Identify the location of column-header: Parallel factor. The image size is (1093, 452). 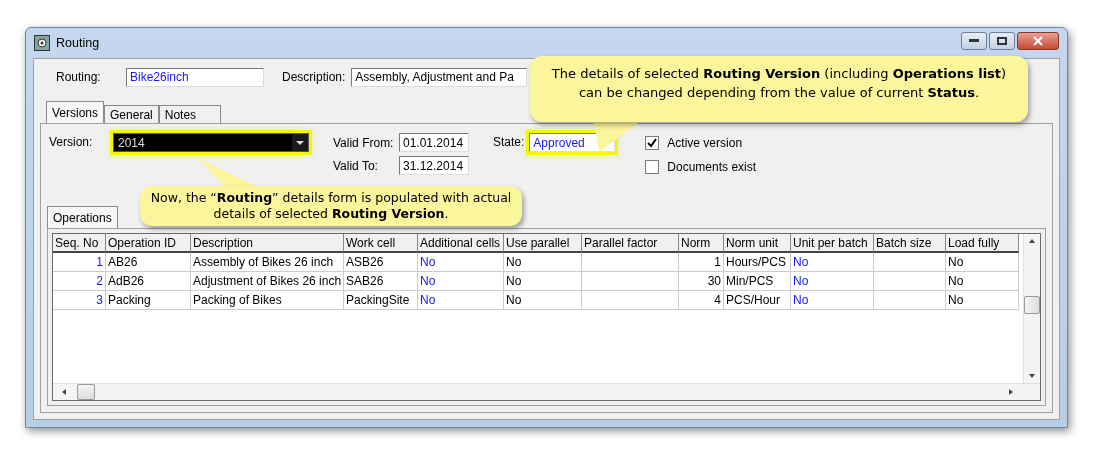
(630, 243).